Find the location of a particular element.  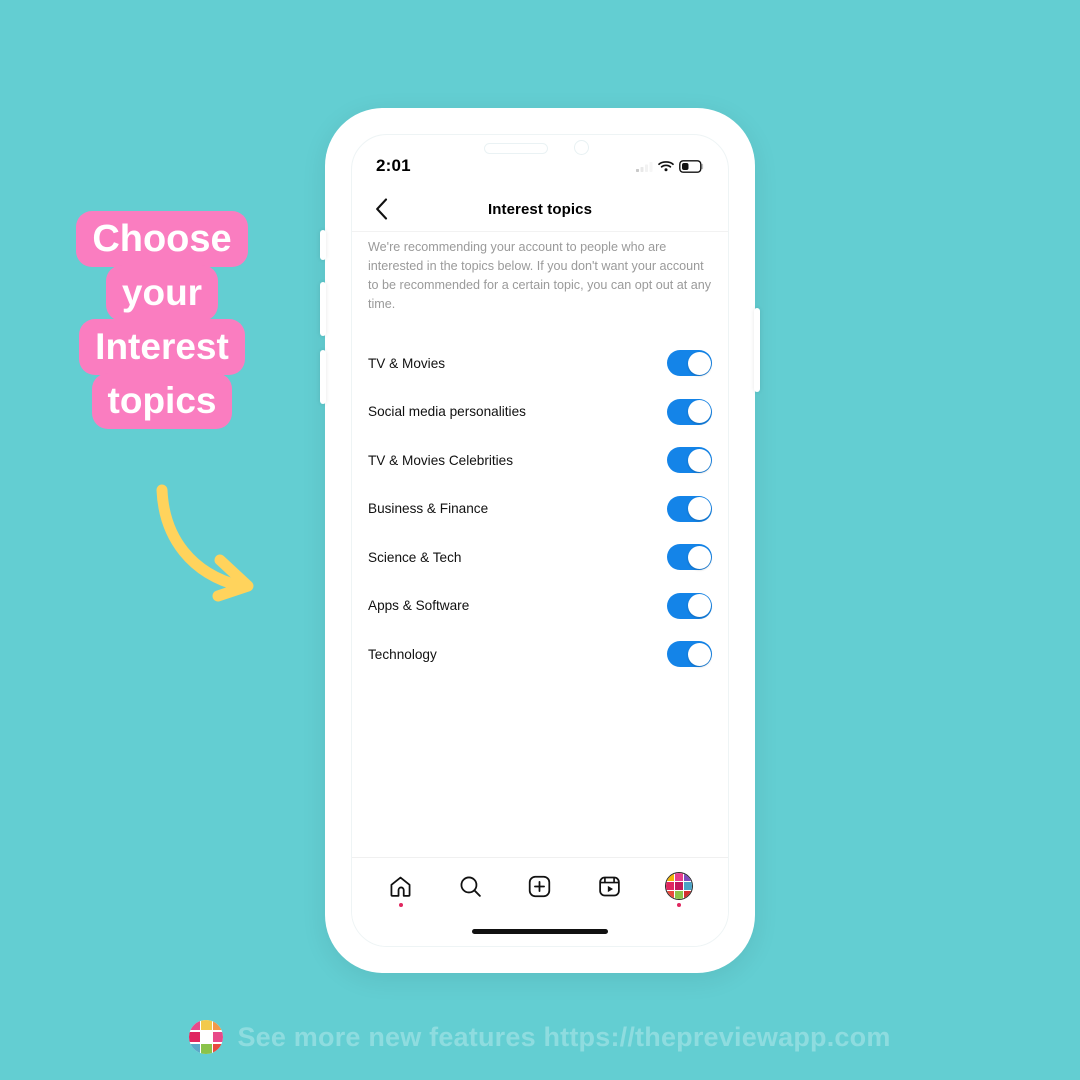

back-button is located at coordinates (381, 209).